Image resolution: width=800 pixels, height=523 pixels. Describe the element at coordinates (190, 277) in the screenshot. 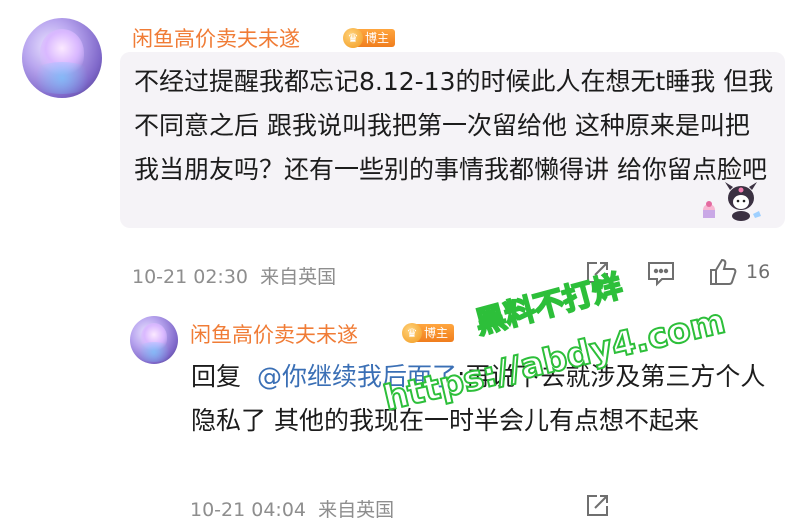

I see `comment-timestamp: 10-21 02:30` at that location.